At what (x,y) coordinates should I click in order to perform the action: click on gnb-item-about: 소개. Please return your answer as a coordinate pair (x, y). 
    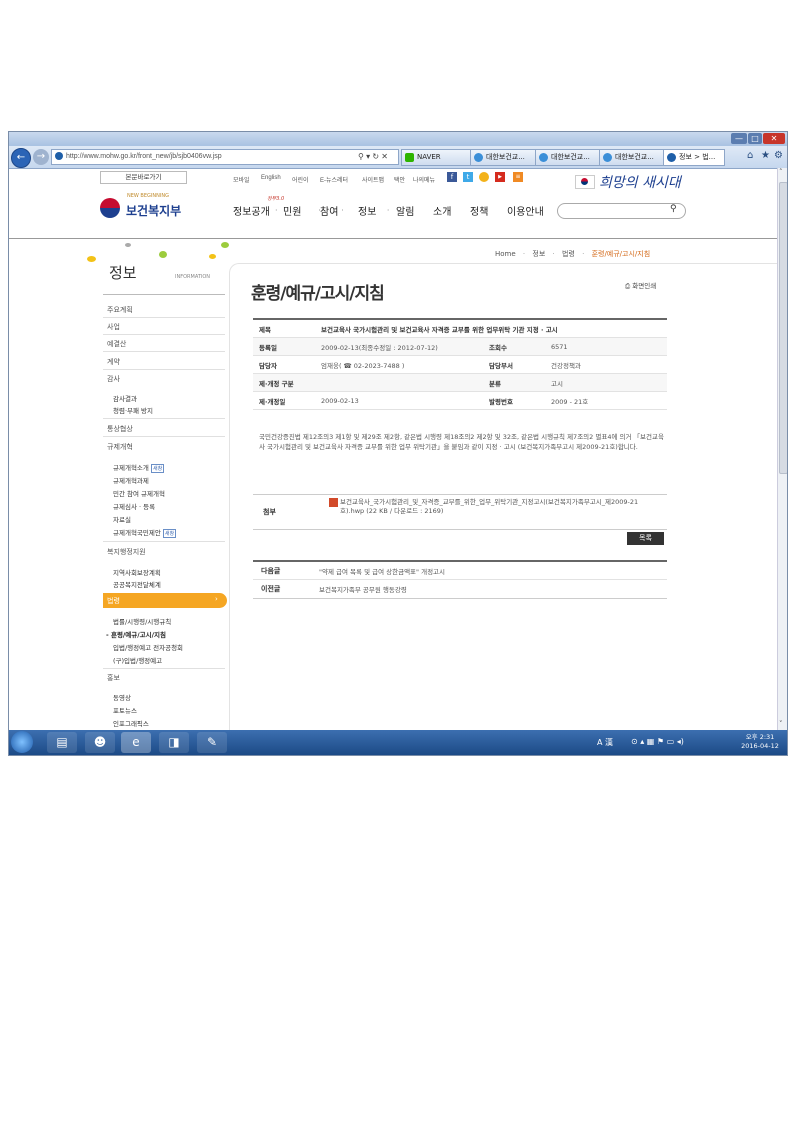
    Looking at the image, I should click on (442, 210).